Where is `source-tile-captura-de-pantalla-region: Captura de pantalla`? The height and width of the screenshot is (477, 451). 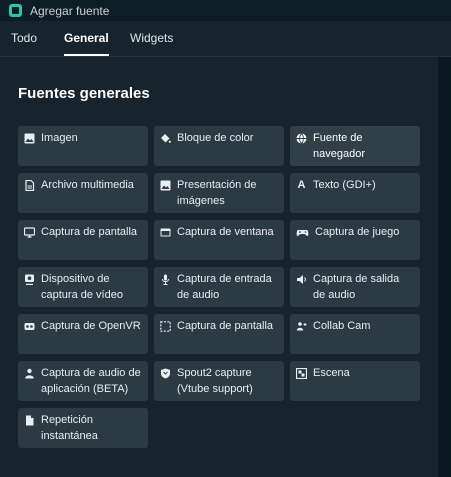 source-tile-captura-de-pantalla-region: Captura de pantalla is located at coordinates (219, 334).